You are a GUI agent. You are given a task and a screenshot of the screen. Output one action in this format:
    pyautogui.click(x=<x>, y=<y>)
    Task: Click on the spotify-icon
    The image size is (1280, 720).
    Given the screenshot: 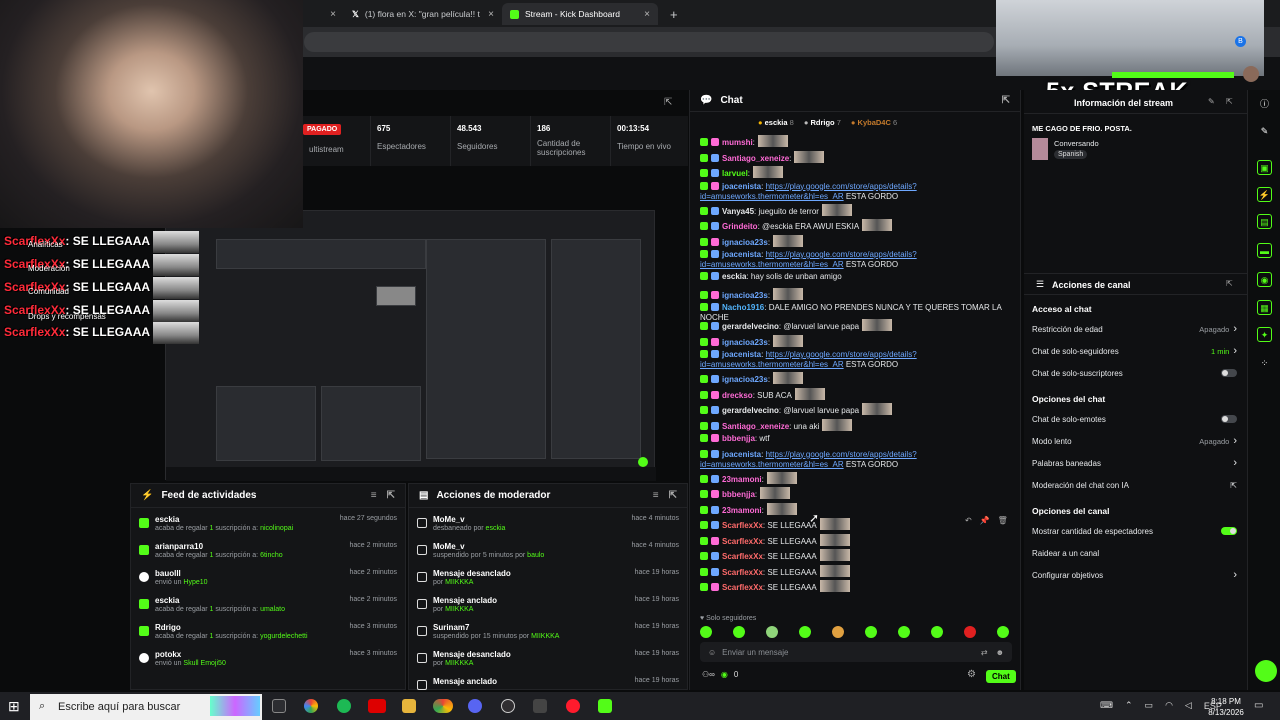 What is the action you would take?
    pyautogui.click(x=344, y=706)
    